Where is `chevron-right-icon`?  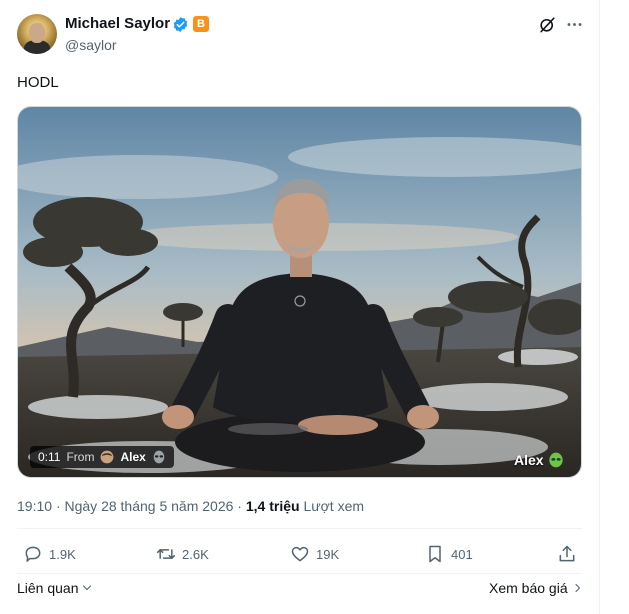 chevron-right-icon is located at coordinates (577, 588).